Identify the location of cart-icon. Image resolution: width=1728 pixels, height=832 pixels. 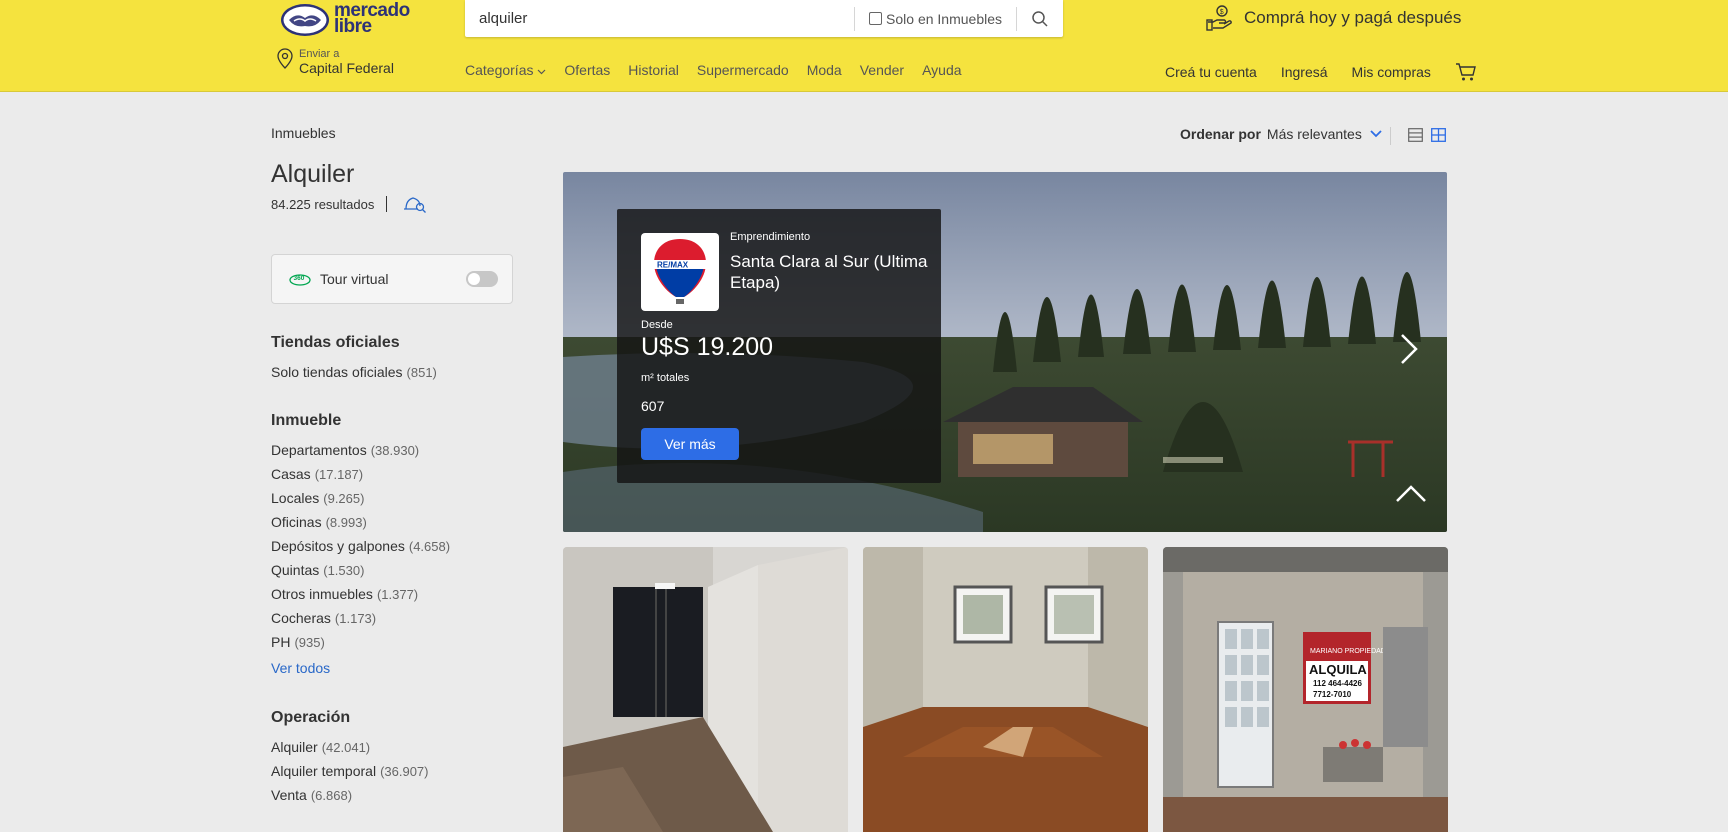
(1466, 72).